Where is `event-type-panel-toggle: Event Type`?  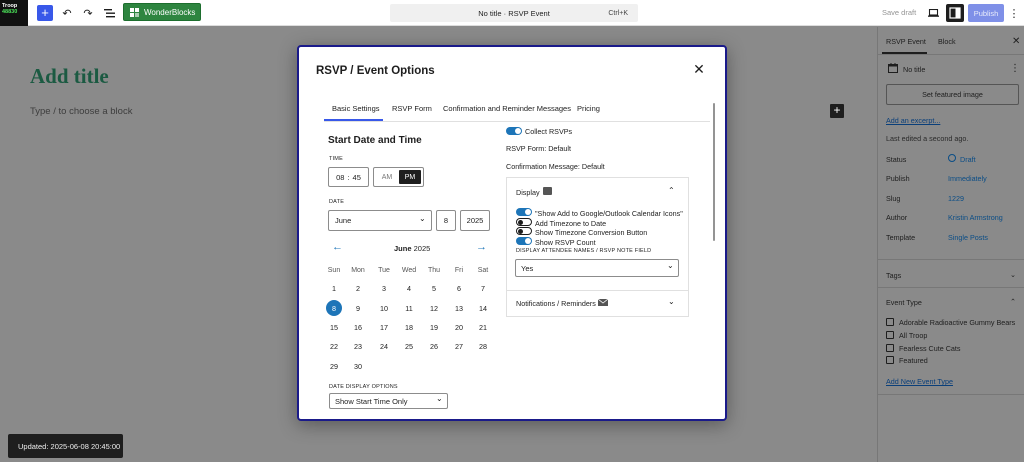 event-type-panel-toggle: Event Type is located at coordinates (904, 302).